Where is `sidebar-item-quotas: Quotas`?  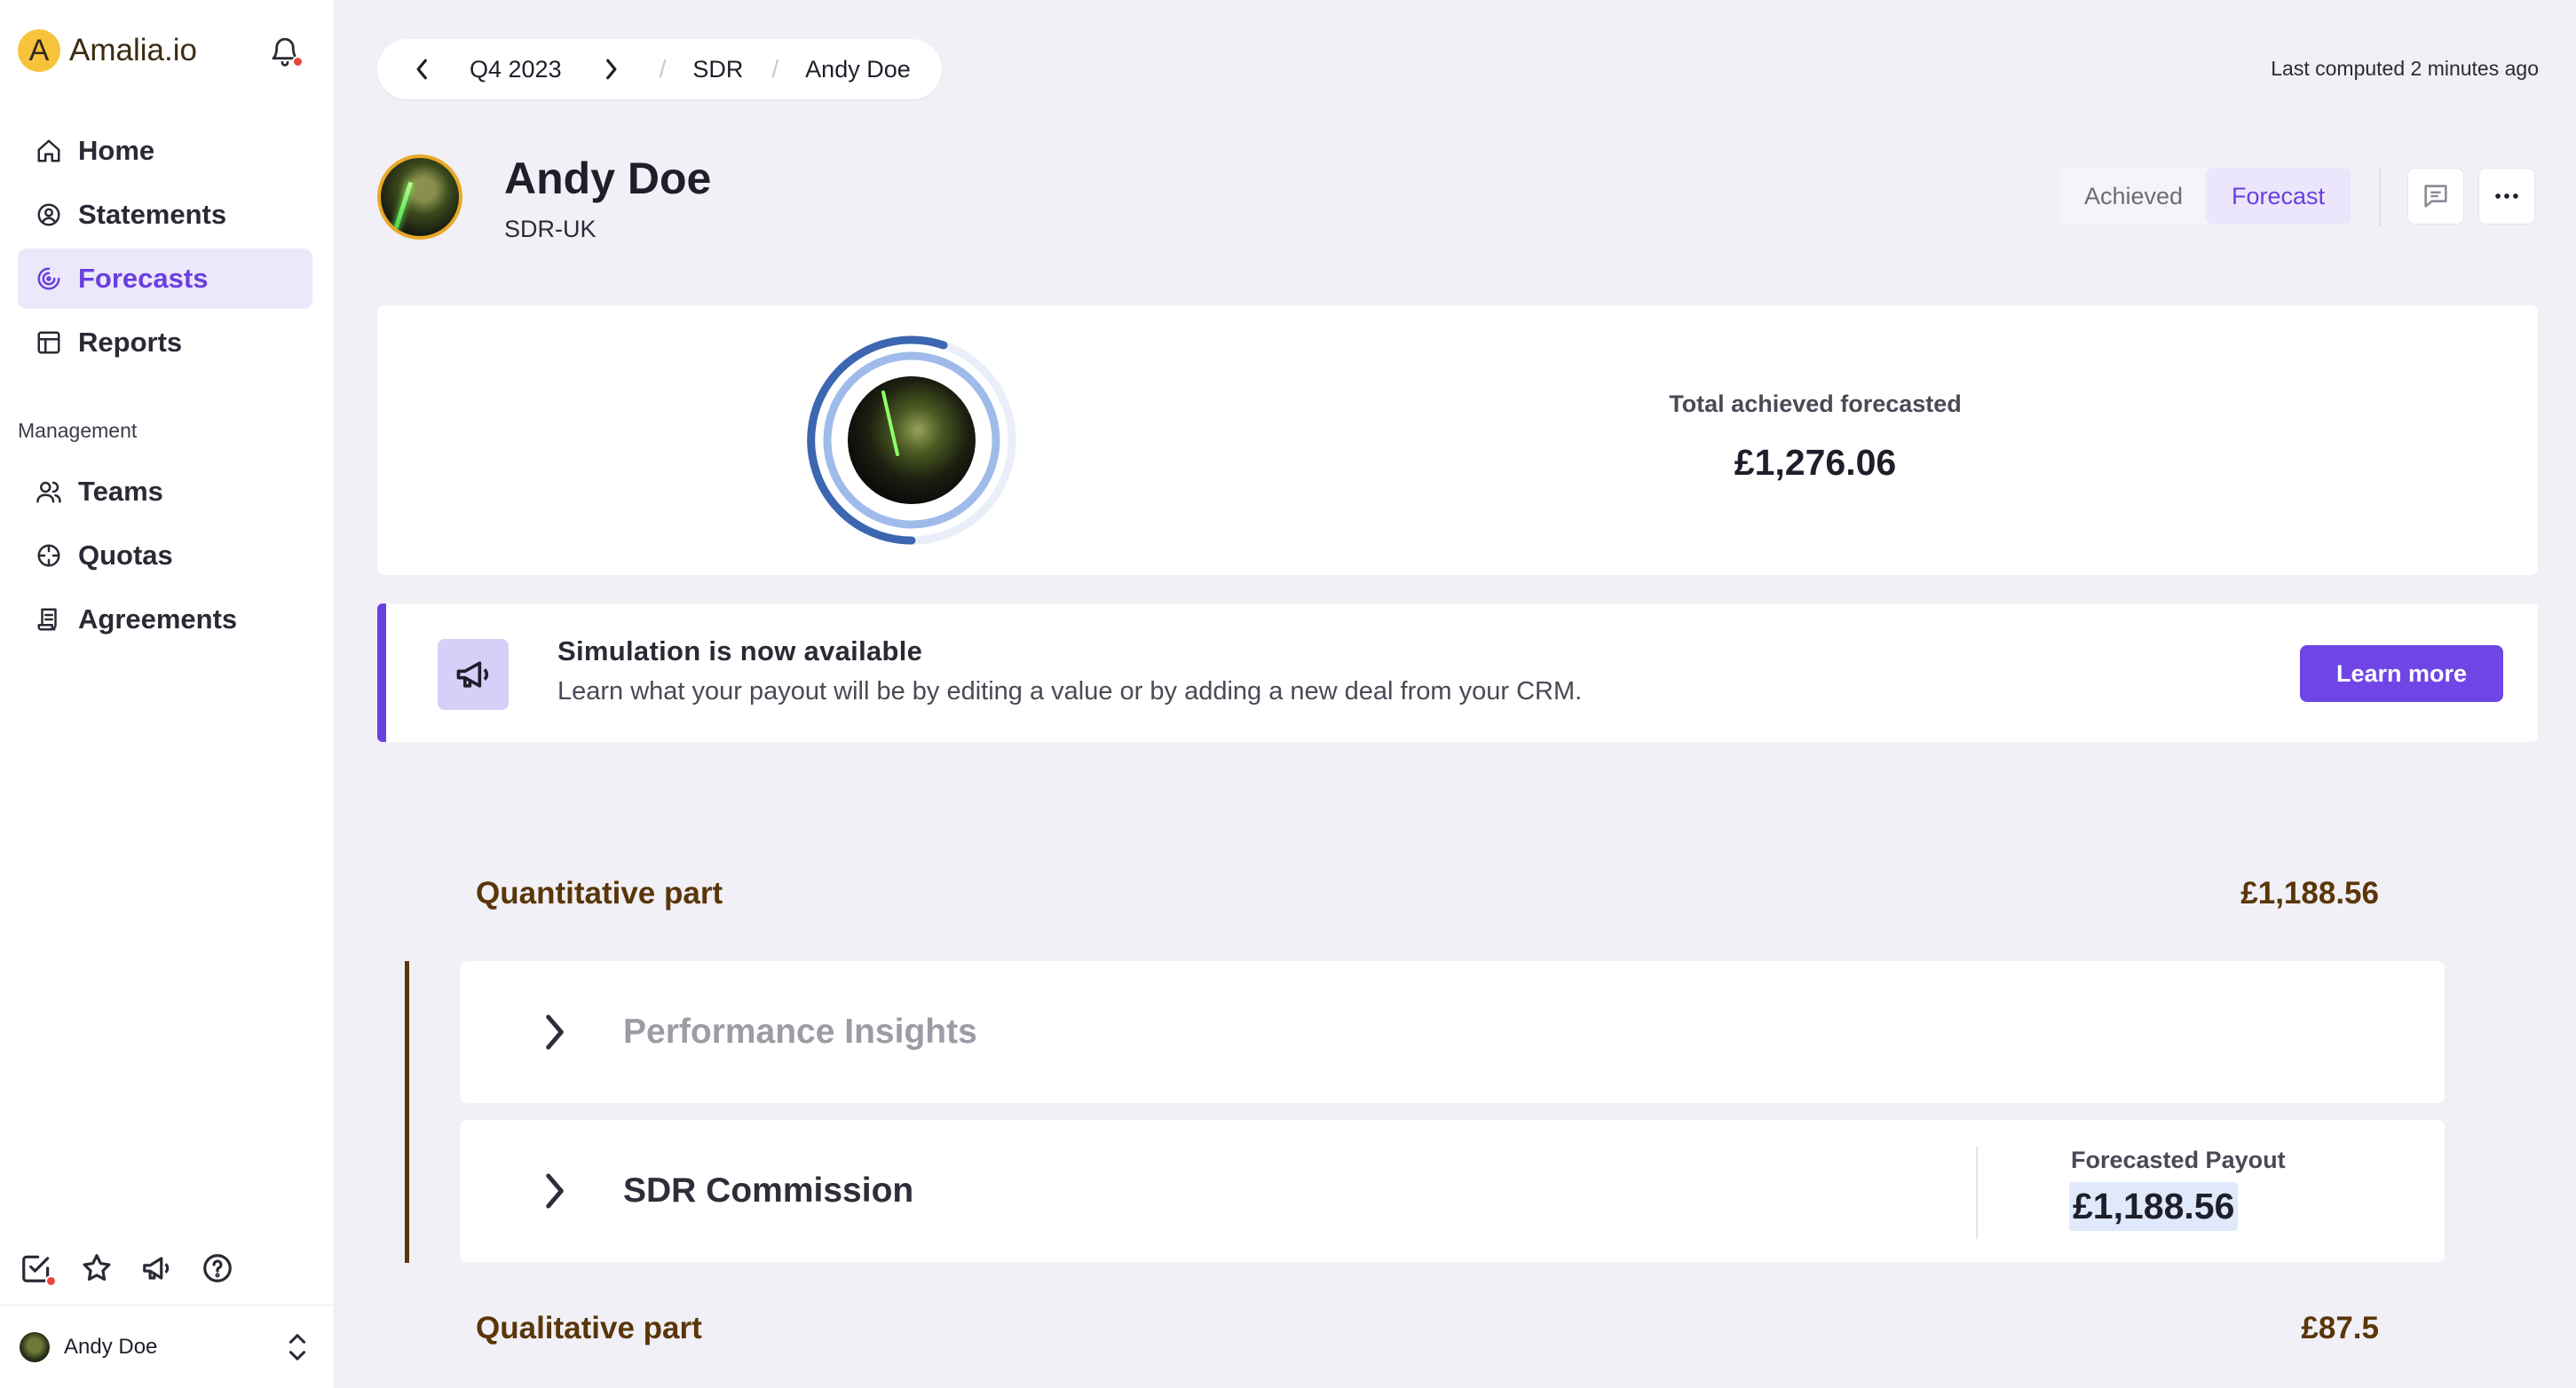 sidebar-item-quotas: Quotas is located at coordinates (165, 555).